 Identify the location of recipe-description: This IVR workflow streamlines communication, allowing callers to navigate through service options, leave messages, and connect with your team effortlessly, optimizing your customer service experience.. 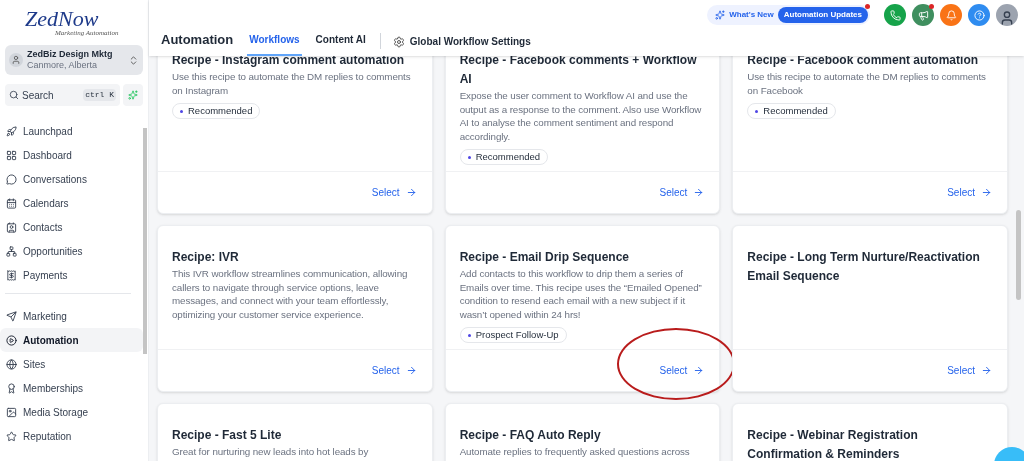
(290, 294).